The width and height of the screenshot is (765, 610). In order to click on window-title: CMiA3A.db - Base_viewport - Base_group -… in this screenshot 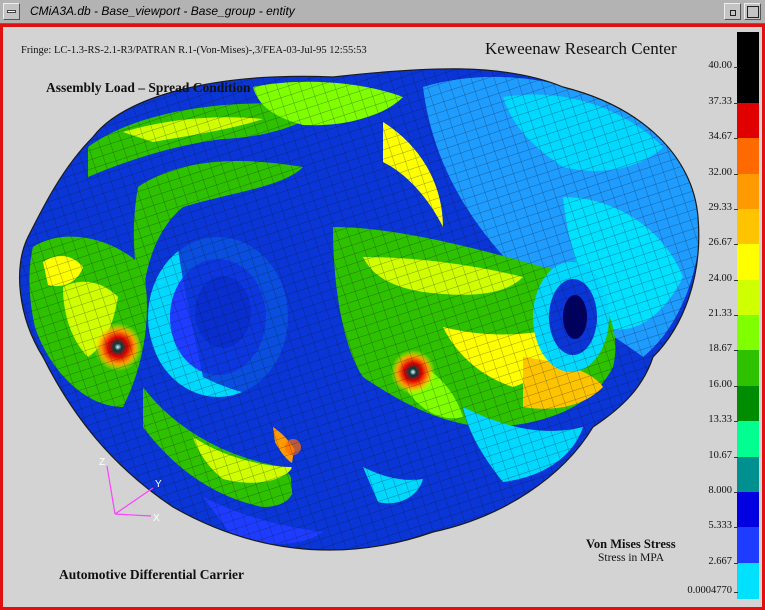, I will do `click(162, 11)`.